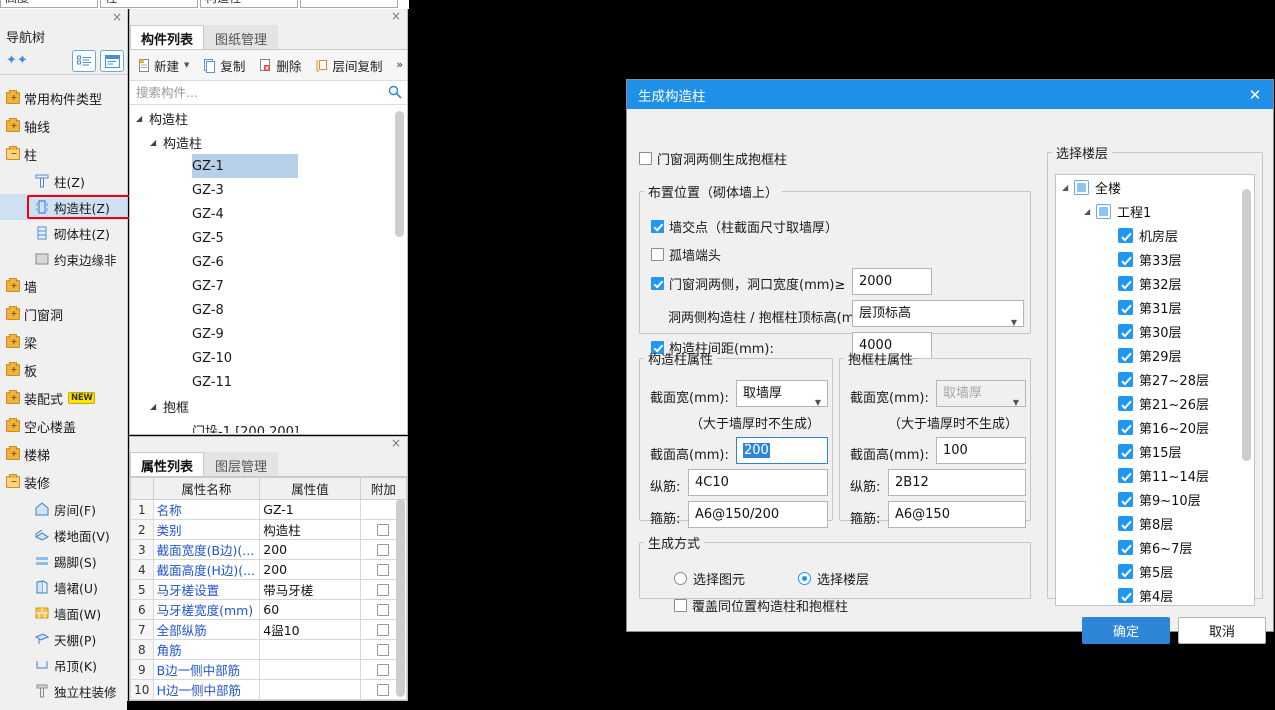 The image size is (1275, 710). What do you see at coordinates (167, 464) in the screenshot?
I see `tab-property-list: 属性列表` at bounding box center [167, 464].